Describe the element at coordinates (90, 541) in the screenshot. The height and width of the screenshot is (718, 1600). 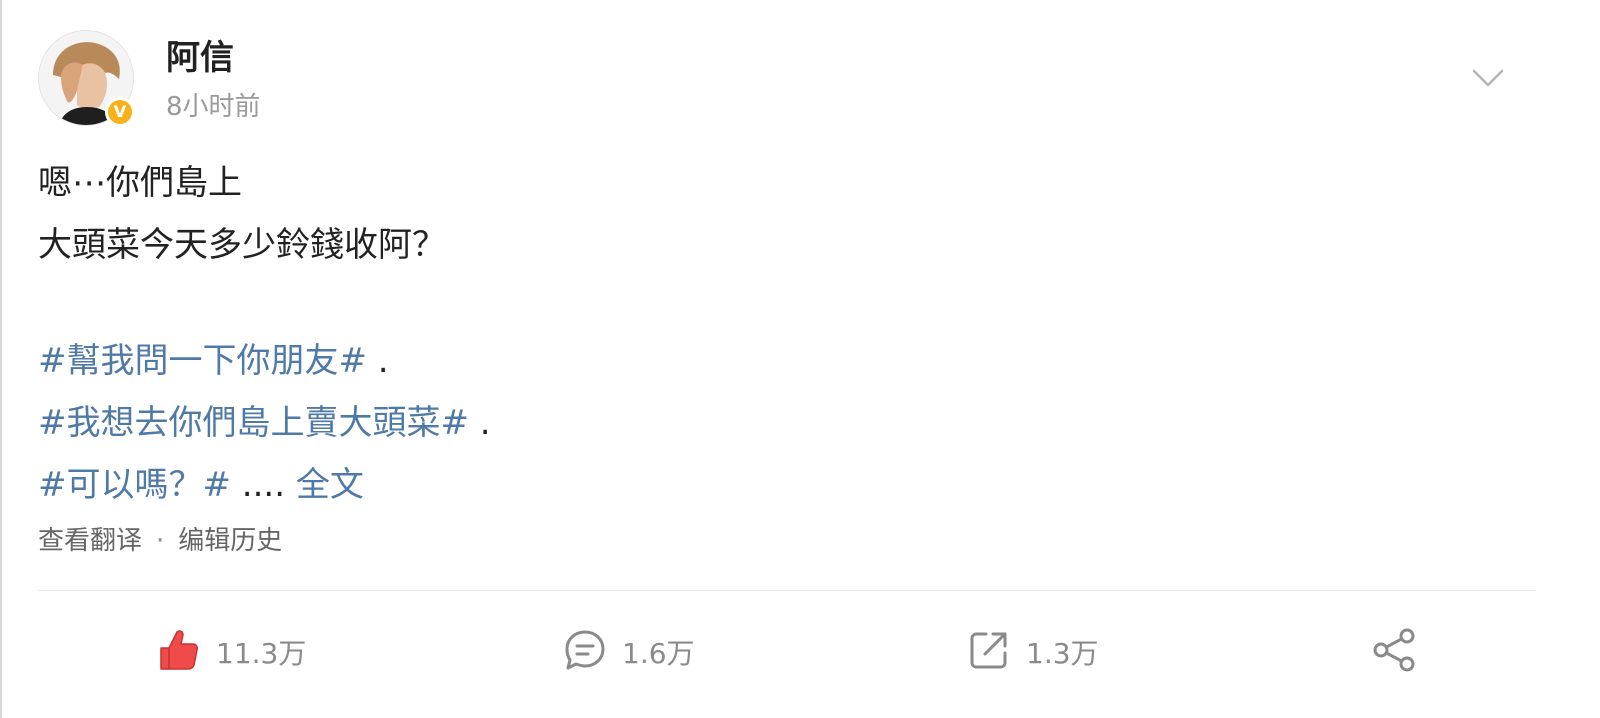
I see `translate-link: 查看翻译` at that location.